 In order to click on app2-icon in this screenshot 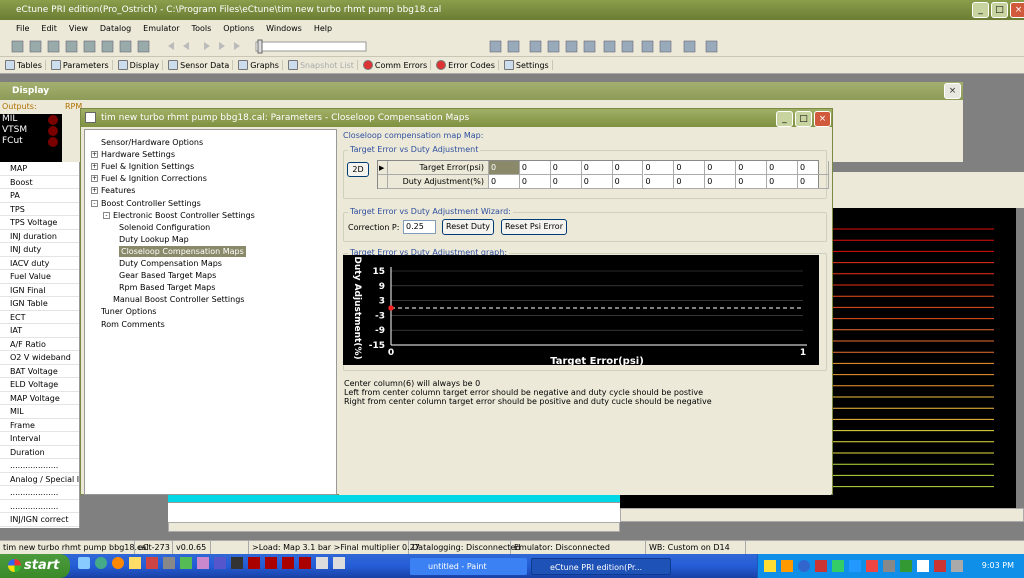, I will do `click(169, 563)`.